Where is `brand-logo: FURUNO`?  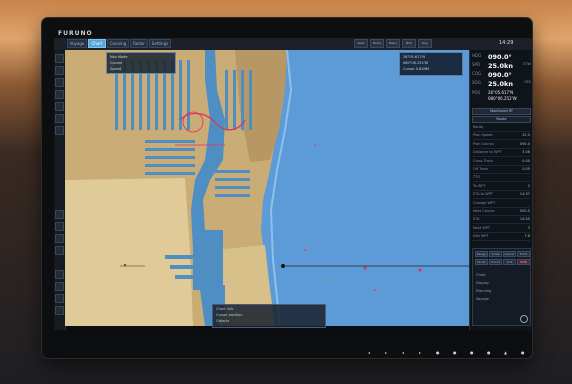 brand-logo: FURUNO is located at coordinates (75, 33).